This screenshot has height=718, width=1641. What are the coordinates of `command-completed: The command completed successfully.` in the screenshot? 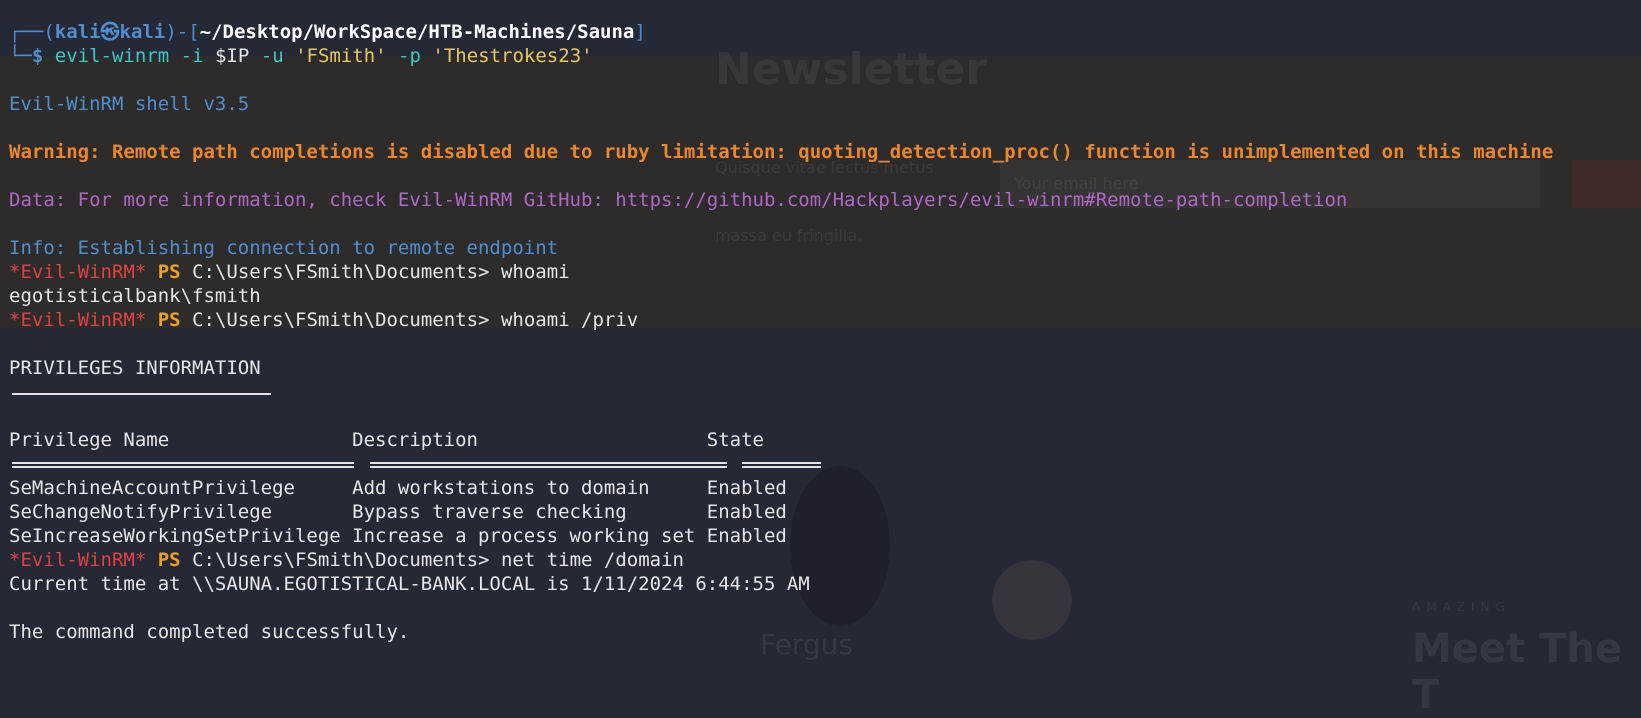 It's located at (209, 632).